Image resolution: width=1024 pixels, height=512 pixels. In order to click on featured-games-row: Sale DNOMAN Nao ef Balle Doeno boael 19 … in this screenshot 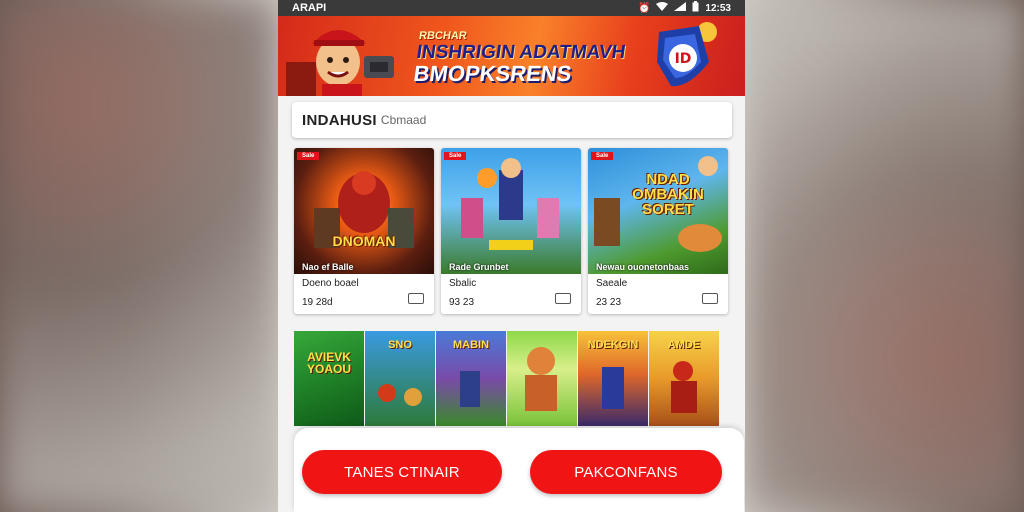, I will do `click(511, 231)`.